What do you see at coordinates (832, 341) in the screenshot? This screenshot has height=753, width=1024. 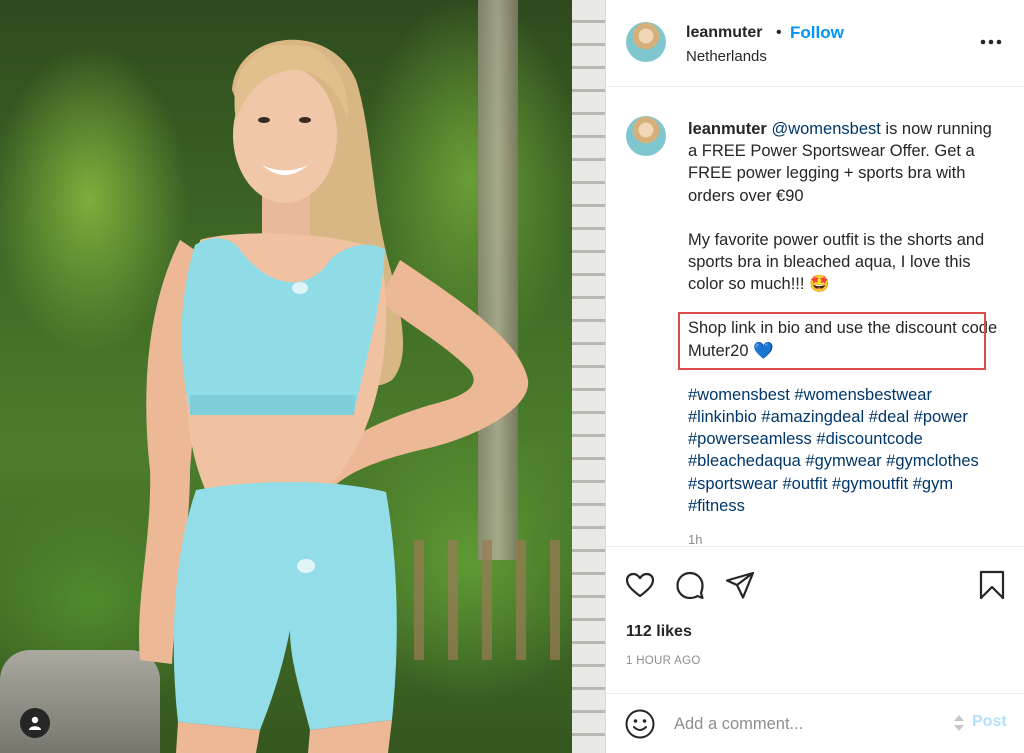 I see `discount-code-highlight-box` at bounding box center [832, 341].